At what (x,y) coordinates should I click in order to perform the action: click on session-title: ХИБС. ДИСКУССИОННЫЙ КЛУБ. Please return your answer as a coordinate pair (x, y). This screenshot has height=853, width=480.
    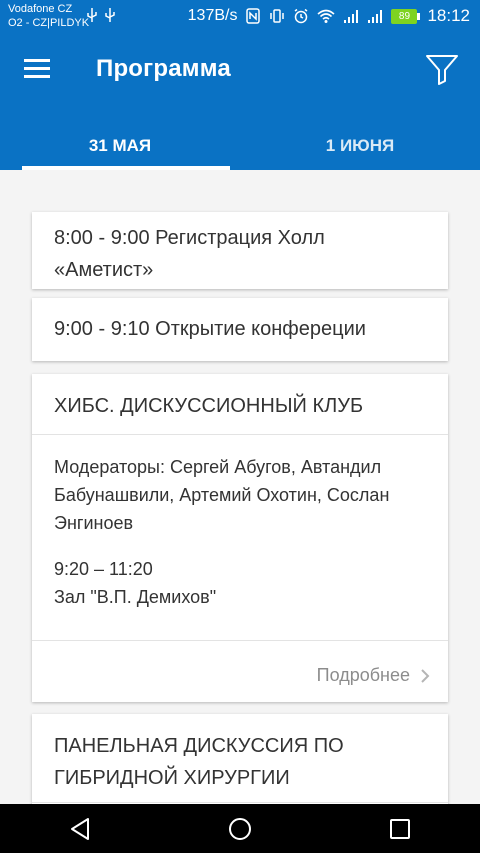
    Looking at the image, I should click on (209, 406).